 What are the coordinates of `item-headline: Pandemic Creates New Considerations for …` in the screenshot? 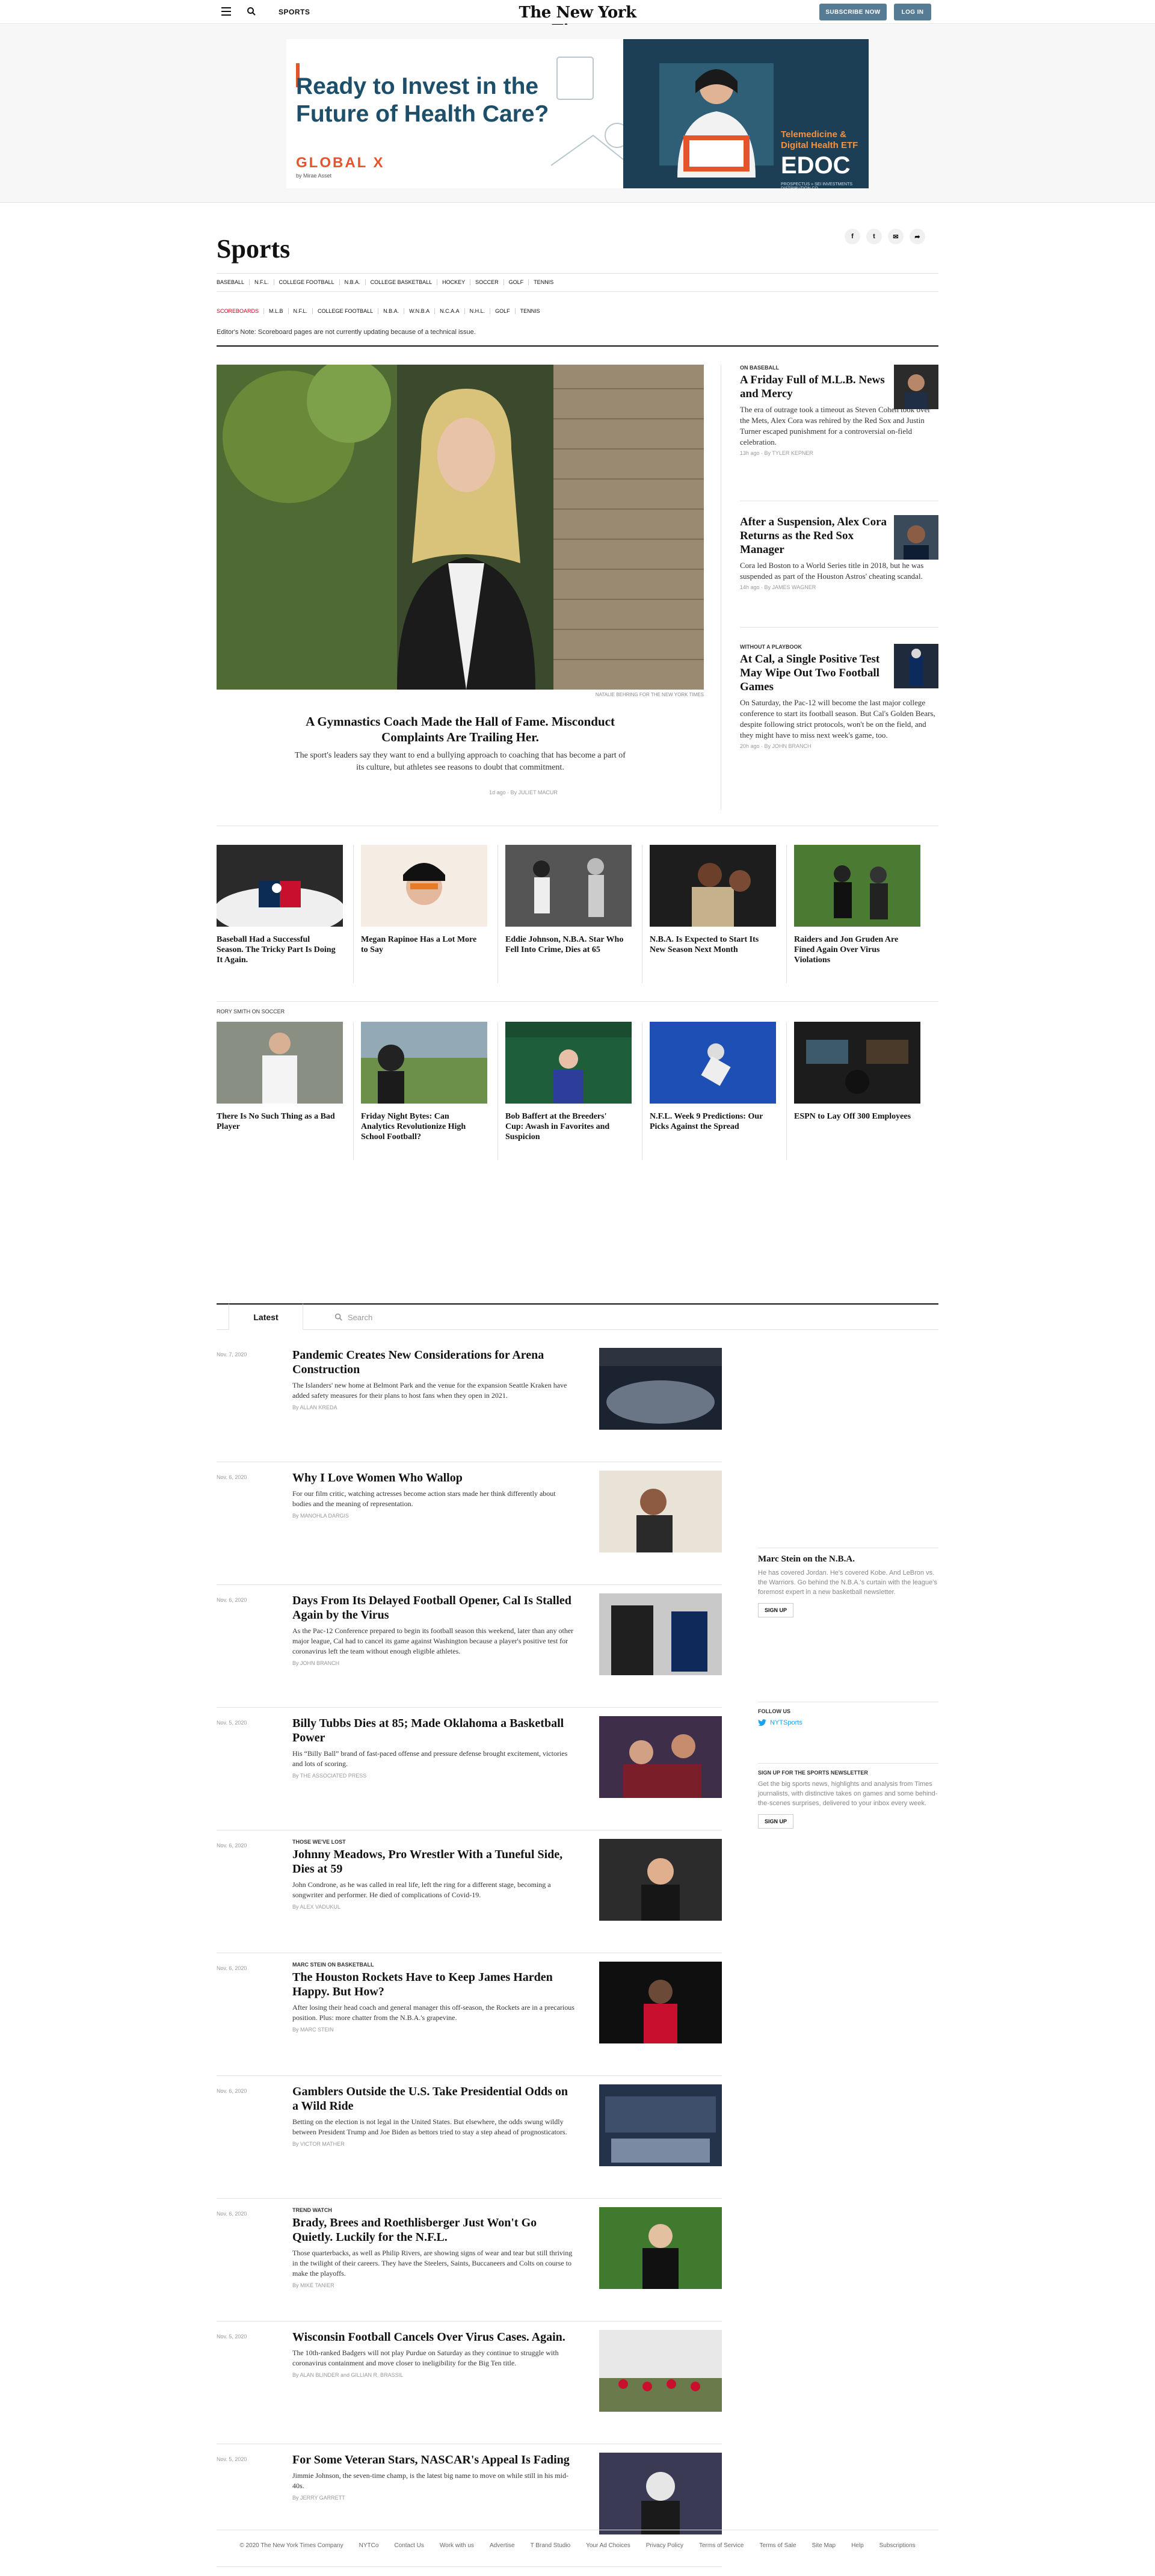 It's located at (433, 1362).